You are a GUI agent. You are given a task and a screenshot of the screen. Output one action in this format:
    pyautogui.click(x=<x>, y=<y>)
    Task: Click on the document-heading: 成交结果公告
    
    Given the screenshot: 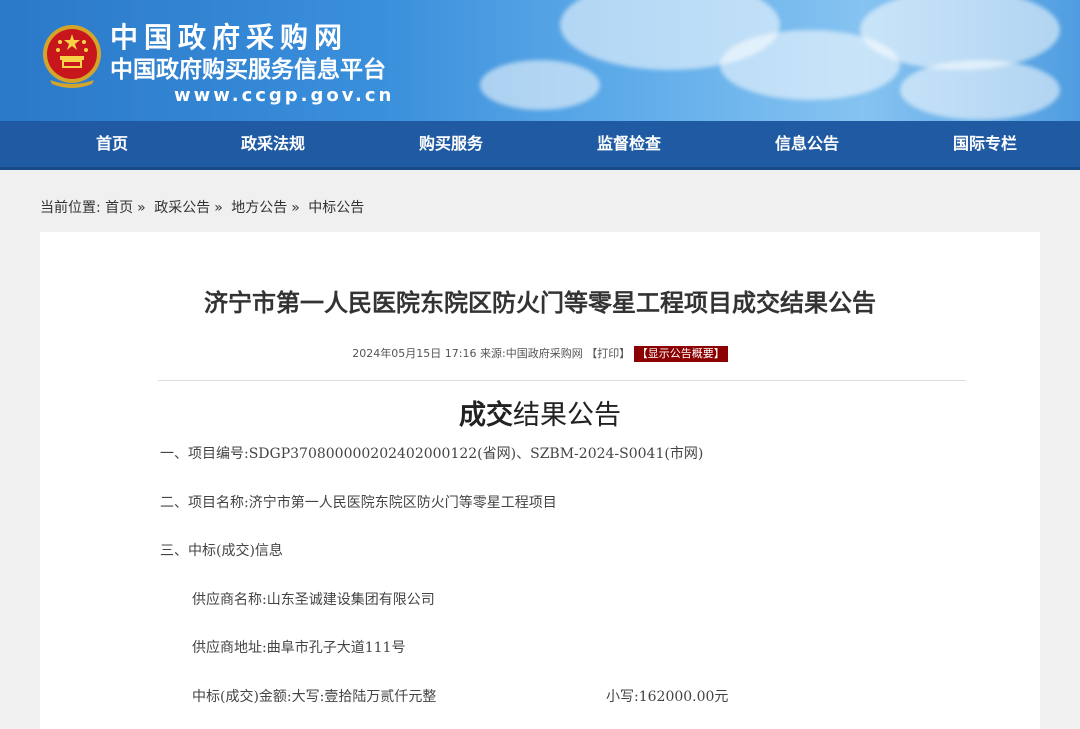 What is the action you would take?
    pyautogui.click(x=540, y=416)
    